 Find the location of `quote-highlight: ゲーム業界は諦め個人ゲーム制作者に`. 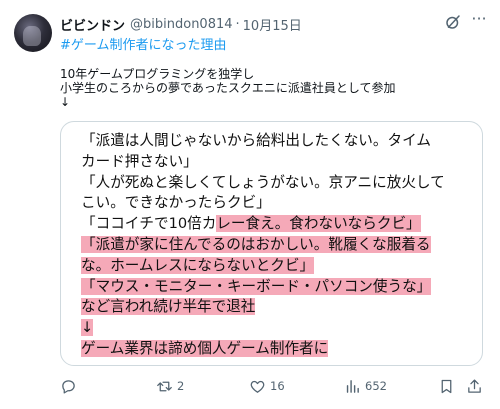

quote-highlight: ゲーム業界は諦め個人ゲーム制作者に is located at coordinates (205, 348).